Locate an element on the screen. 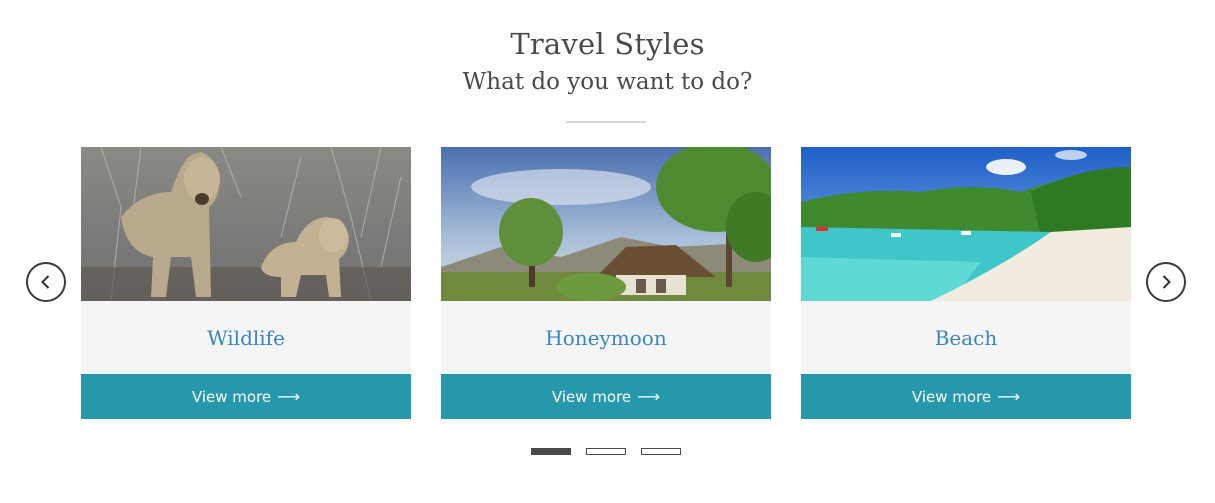 The width and height of the screenshot is (1215, 503). heading-divider is located at coordinates (606, 122).